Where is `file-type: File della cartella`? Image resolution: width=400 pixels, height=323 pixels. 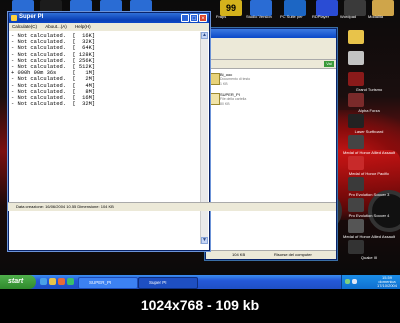
file-type: File della cartella is located at coordinates (233, 99).